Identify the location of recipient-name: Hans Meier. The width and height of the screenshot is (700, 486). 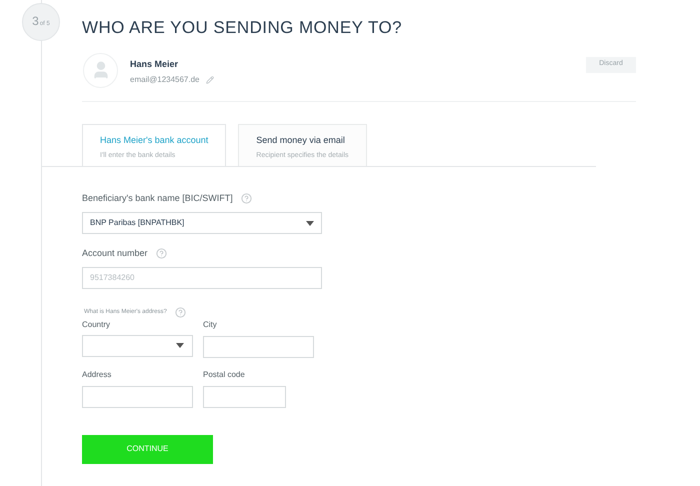
(155, 64).